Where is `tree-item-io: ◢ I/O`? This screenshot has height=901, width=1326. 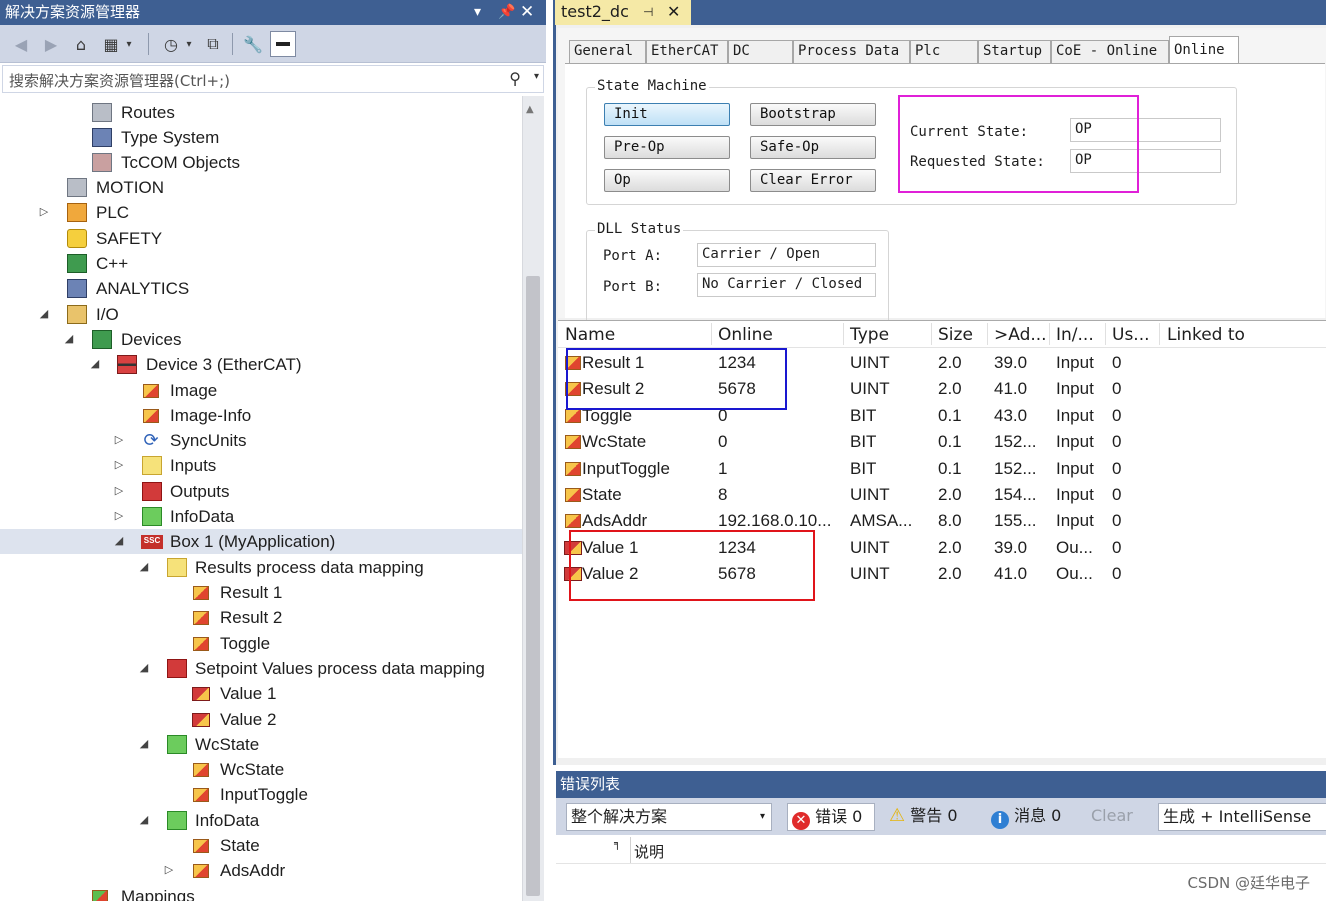
tree-item-io: ◢ I/O is located at coordinates (261, 314).